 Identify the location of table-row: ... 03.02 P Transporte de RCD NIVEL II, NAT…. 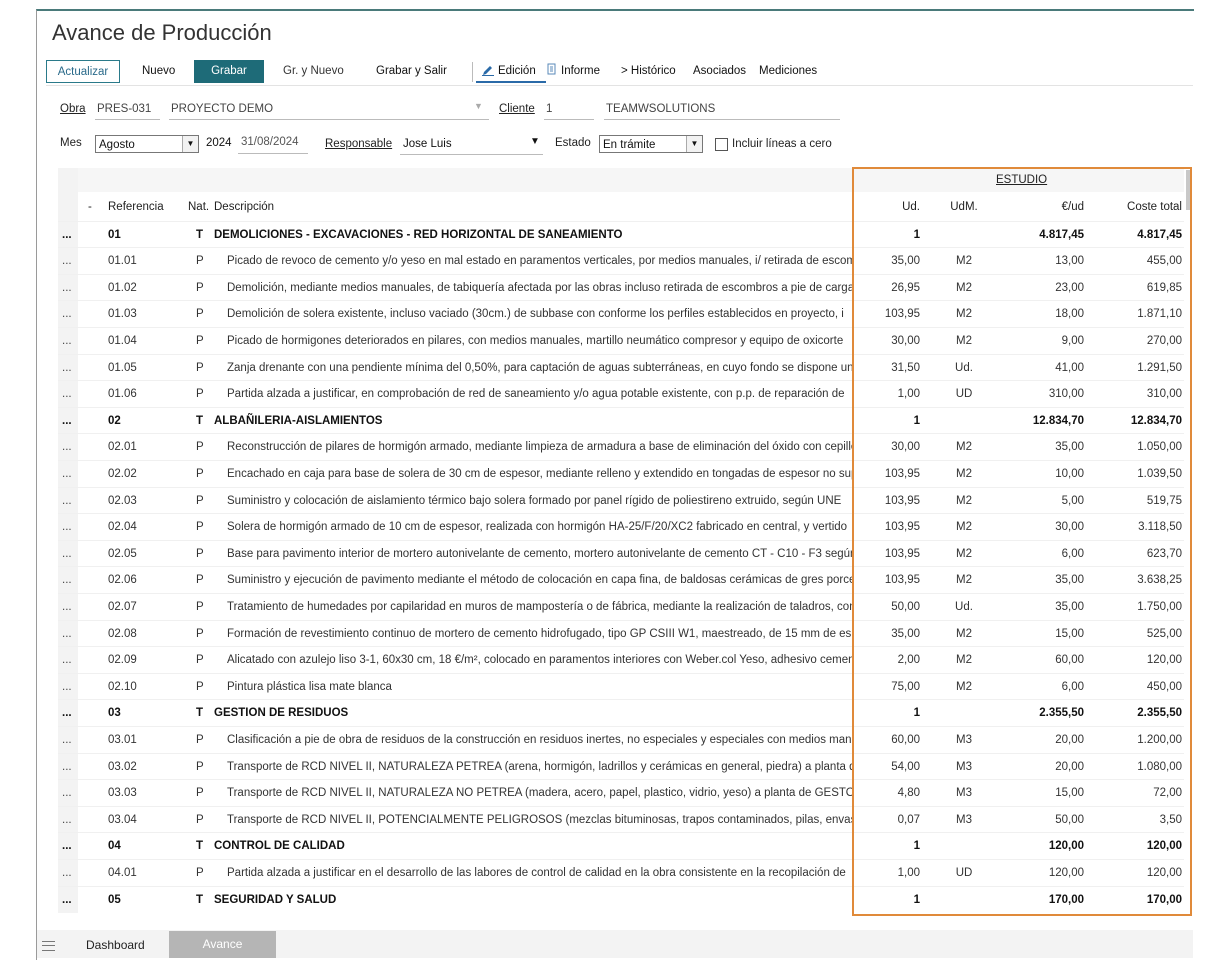
(621, 766).